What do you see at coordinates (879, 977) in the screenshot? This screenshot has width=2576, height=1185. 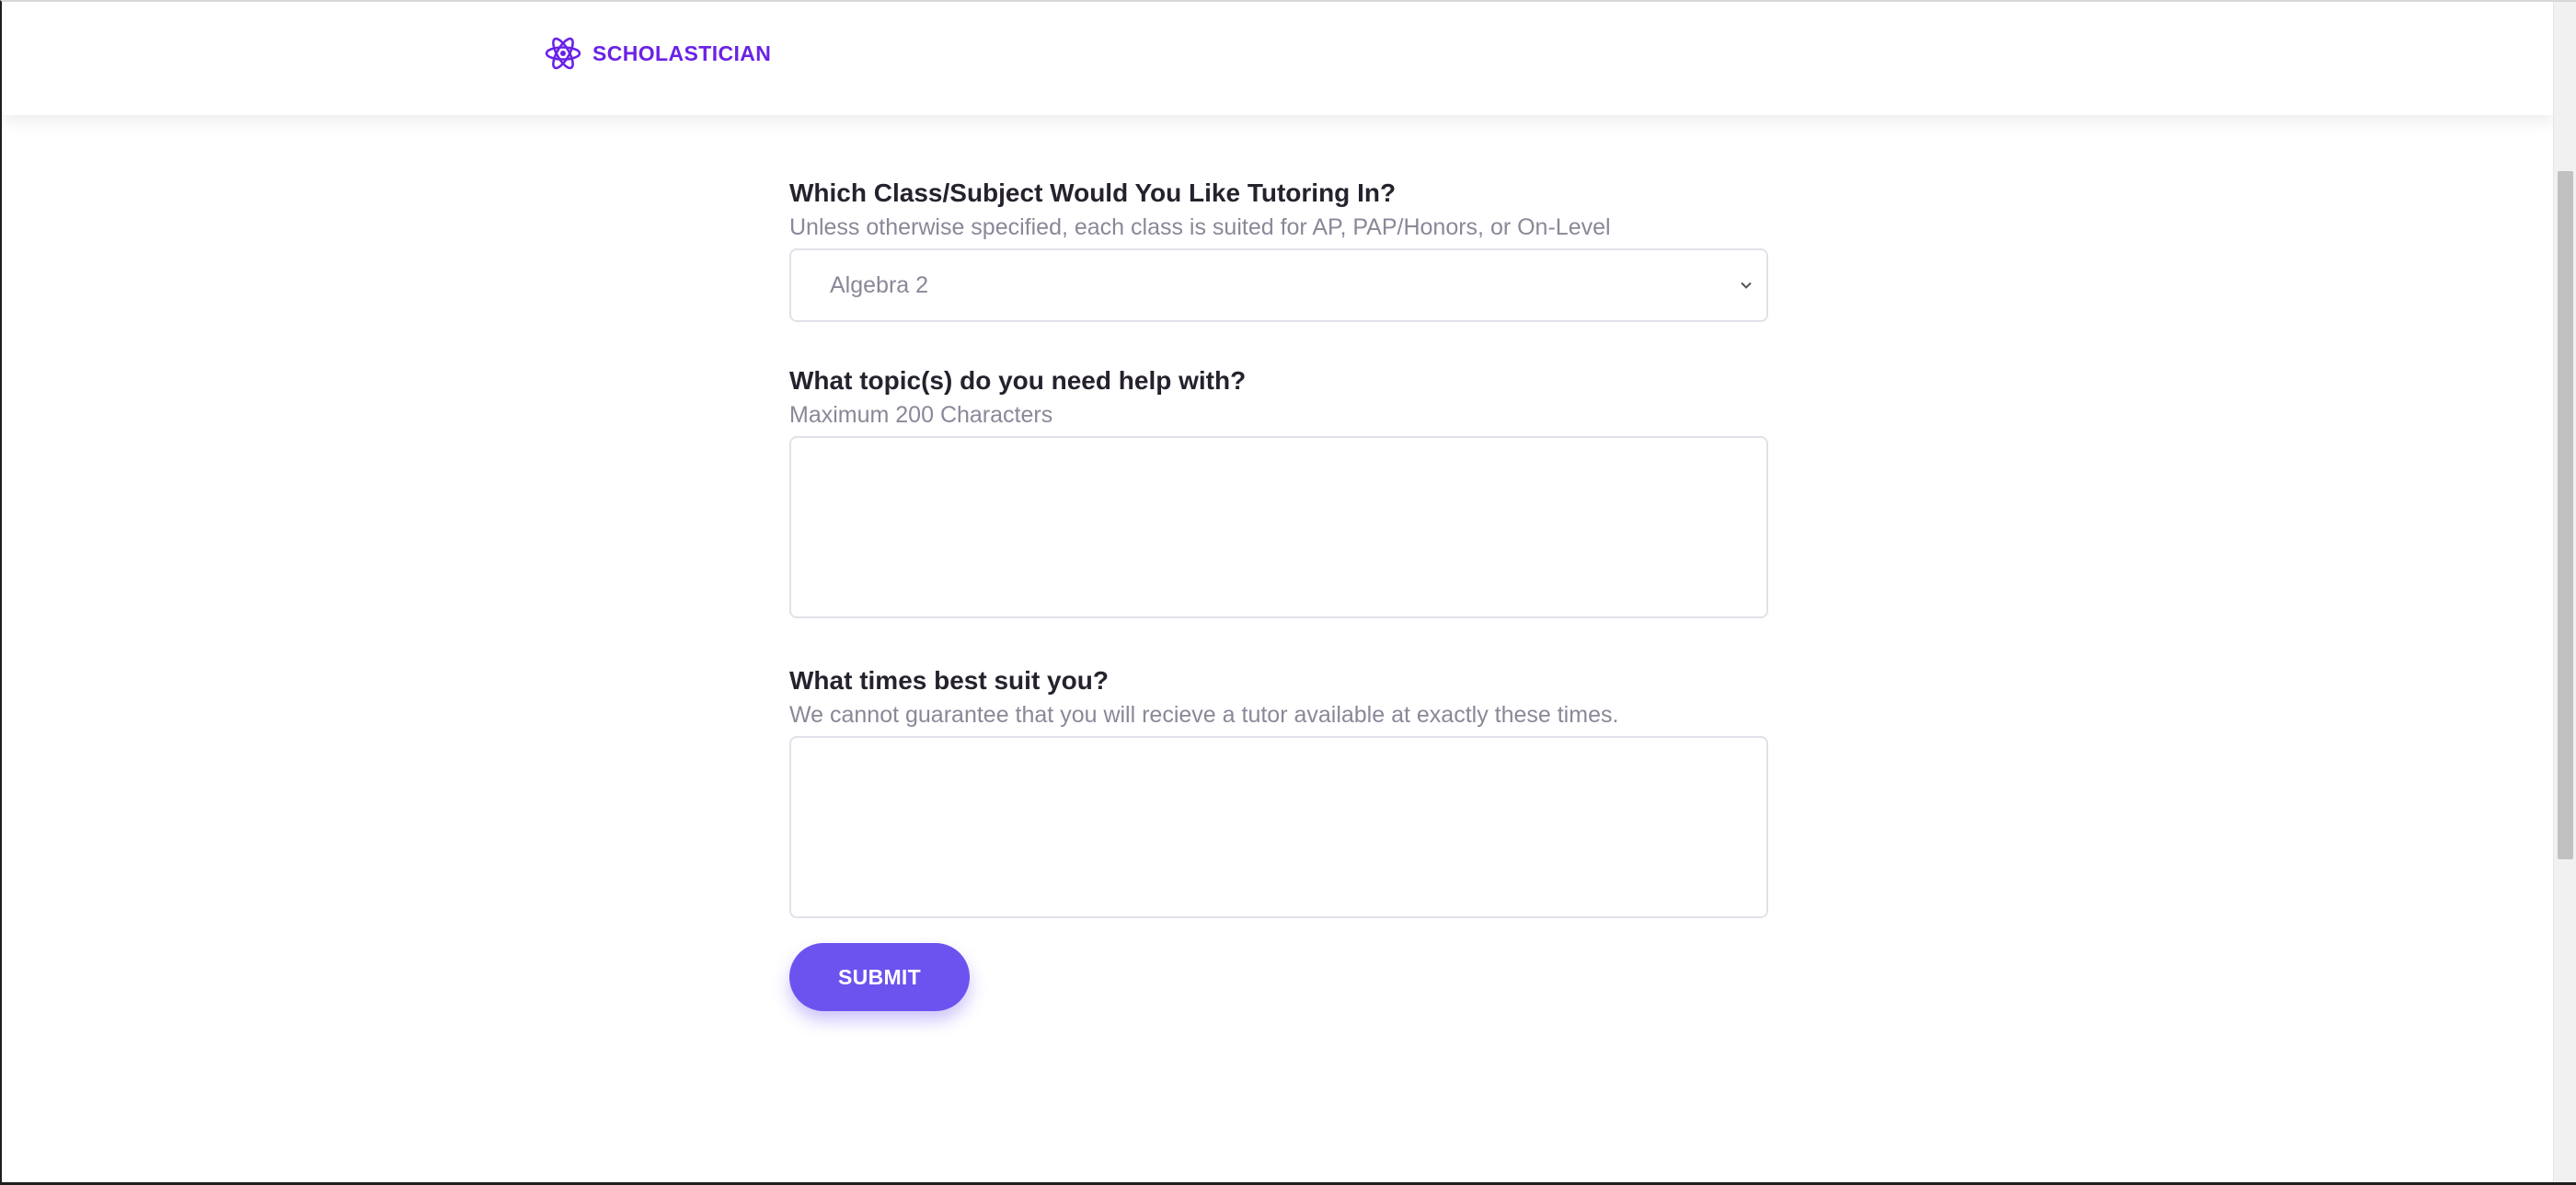 I see `submit-button: SUBMIT` at bounding box center [879, 977].